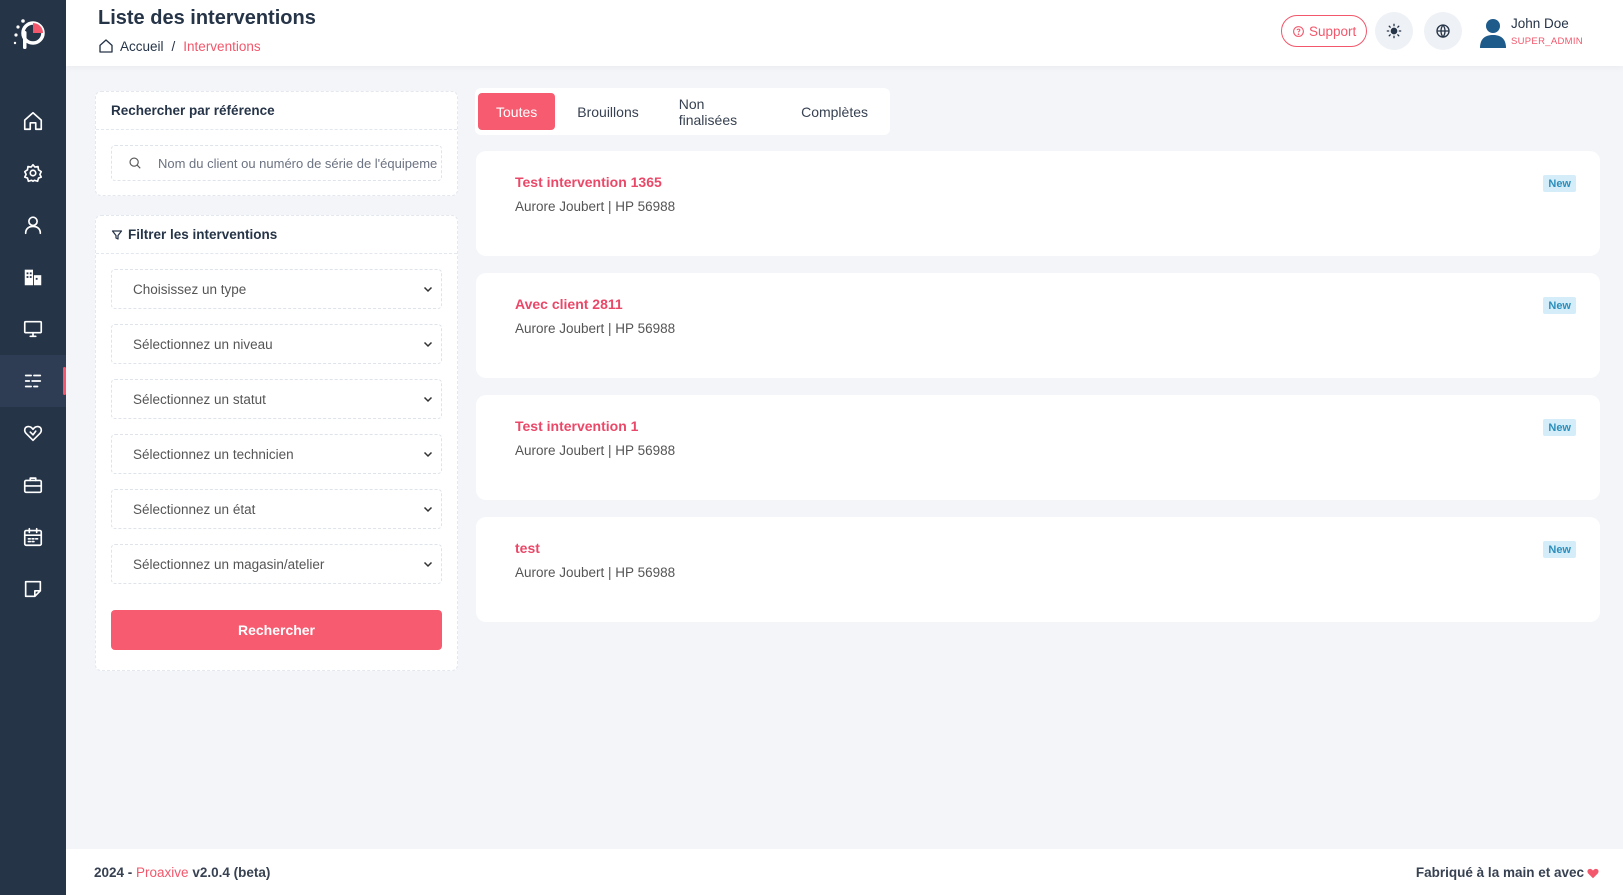 The height and width of the screenshot is (895, 1623). Describe the element at coordinates (1298, 31) in the screenshot. I see `help-circle-icon` at that location.